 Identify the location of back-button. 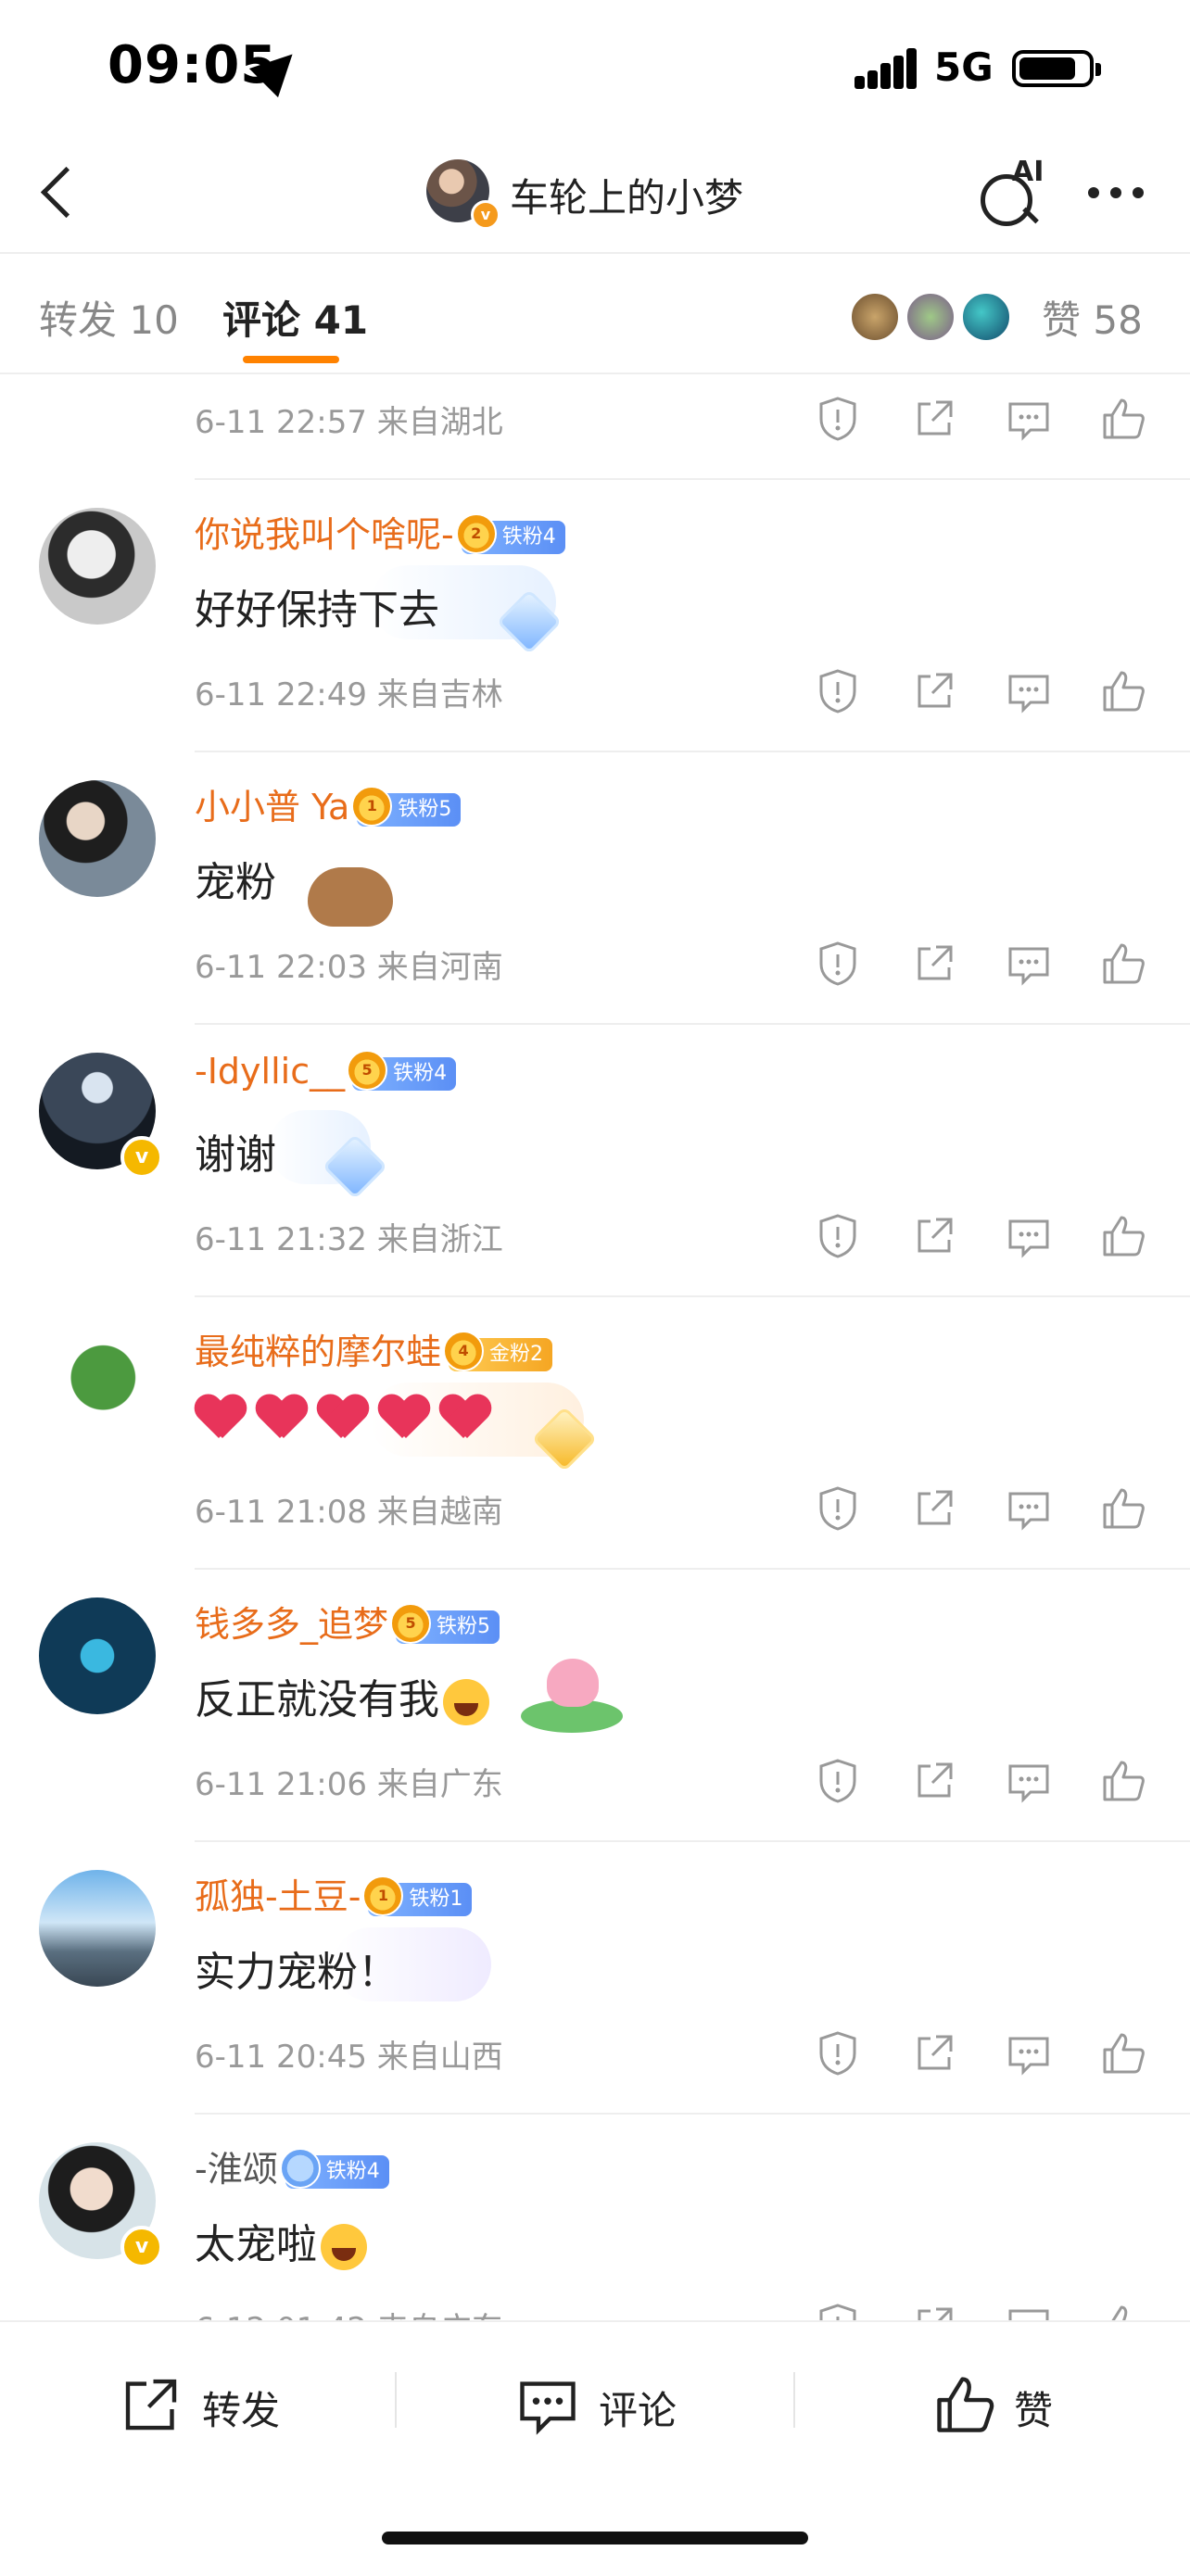
(60, 192).